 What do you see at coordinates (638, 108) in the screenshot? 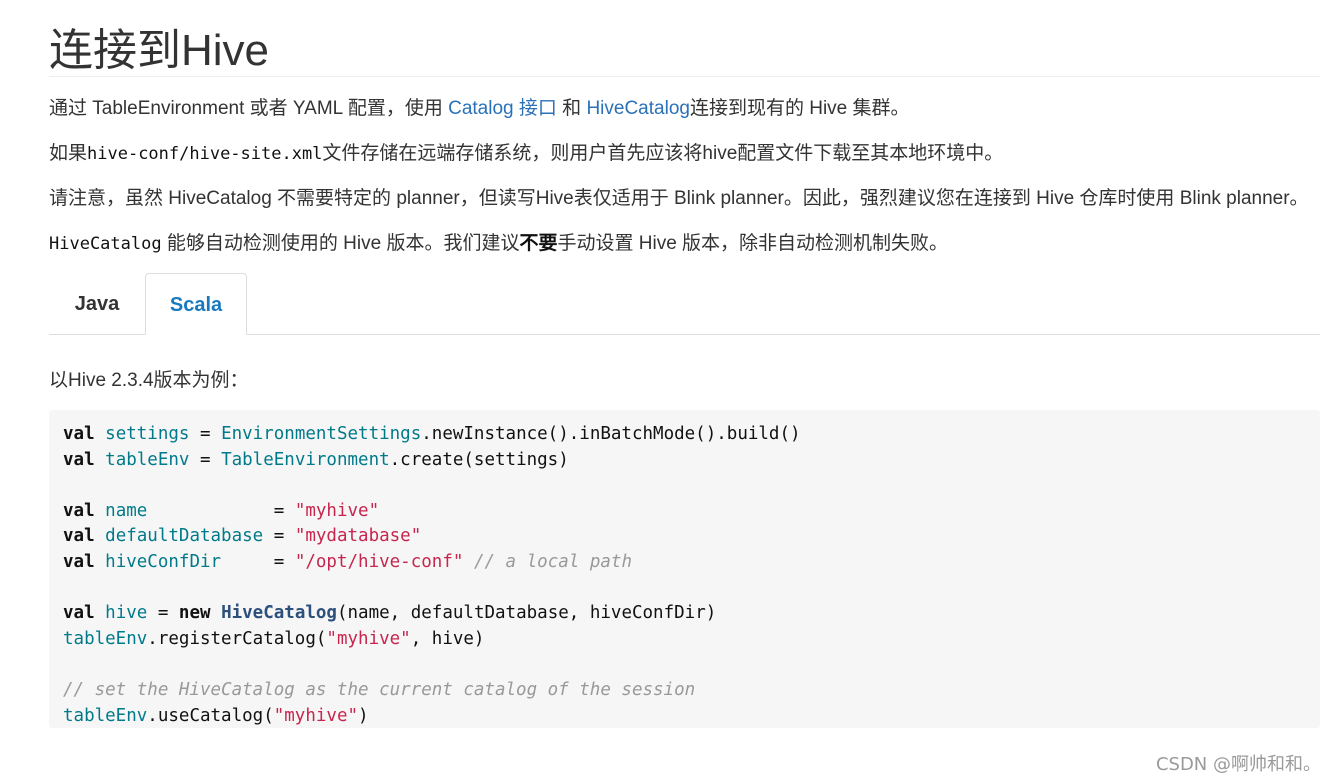
I see `hivecatalog-link: HiveCatalog` at bounding box center [638, 108].